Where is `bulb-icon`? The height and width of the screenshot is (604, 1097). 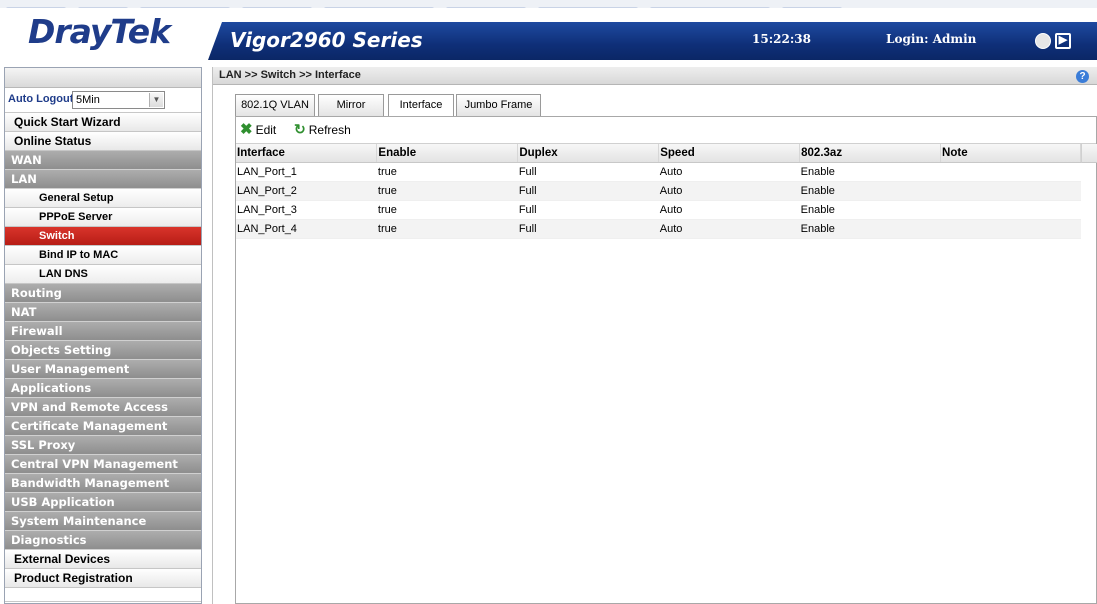
bulb-icon is located at coordinates (1043, 41).